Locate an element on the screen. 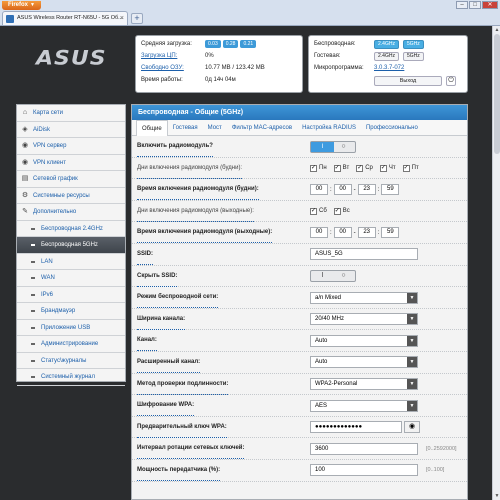 This screenshot has height=500, width=500. sidebar-subitem-wan: WAN is located at coordinates (71, 278).